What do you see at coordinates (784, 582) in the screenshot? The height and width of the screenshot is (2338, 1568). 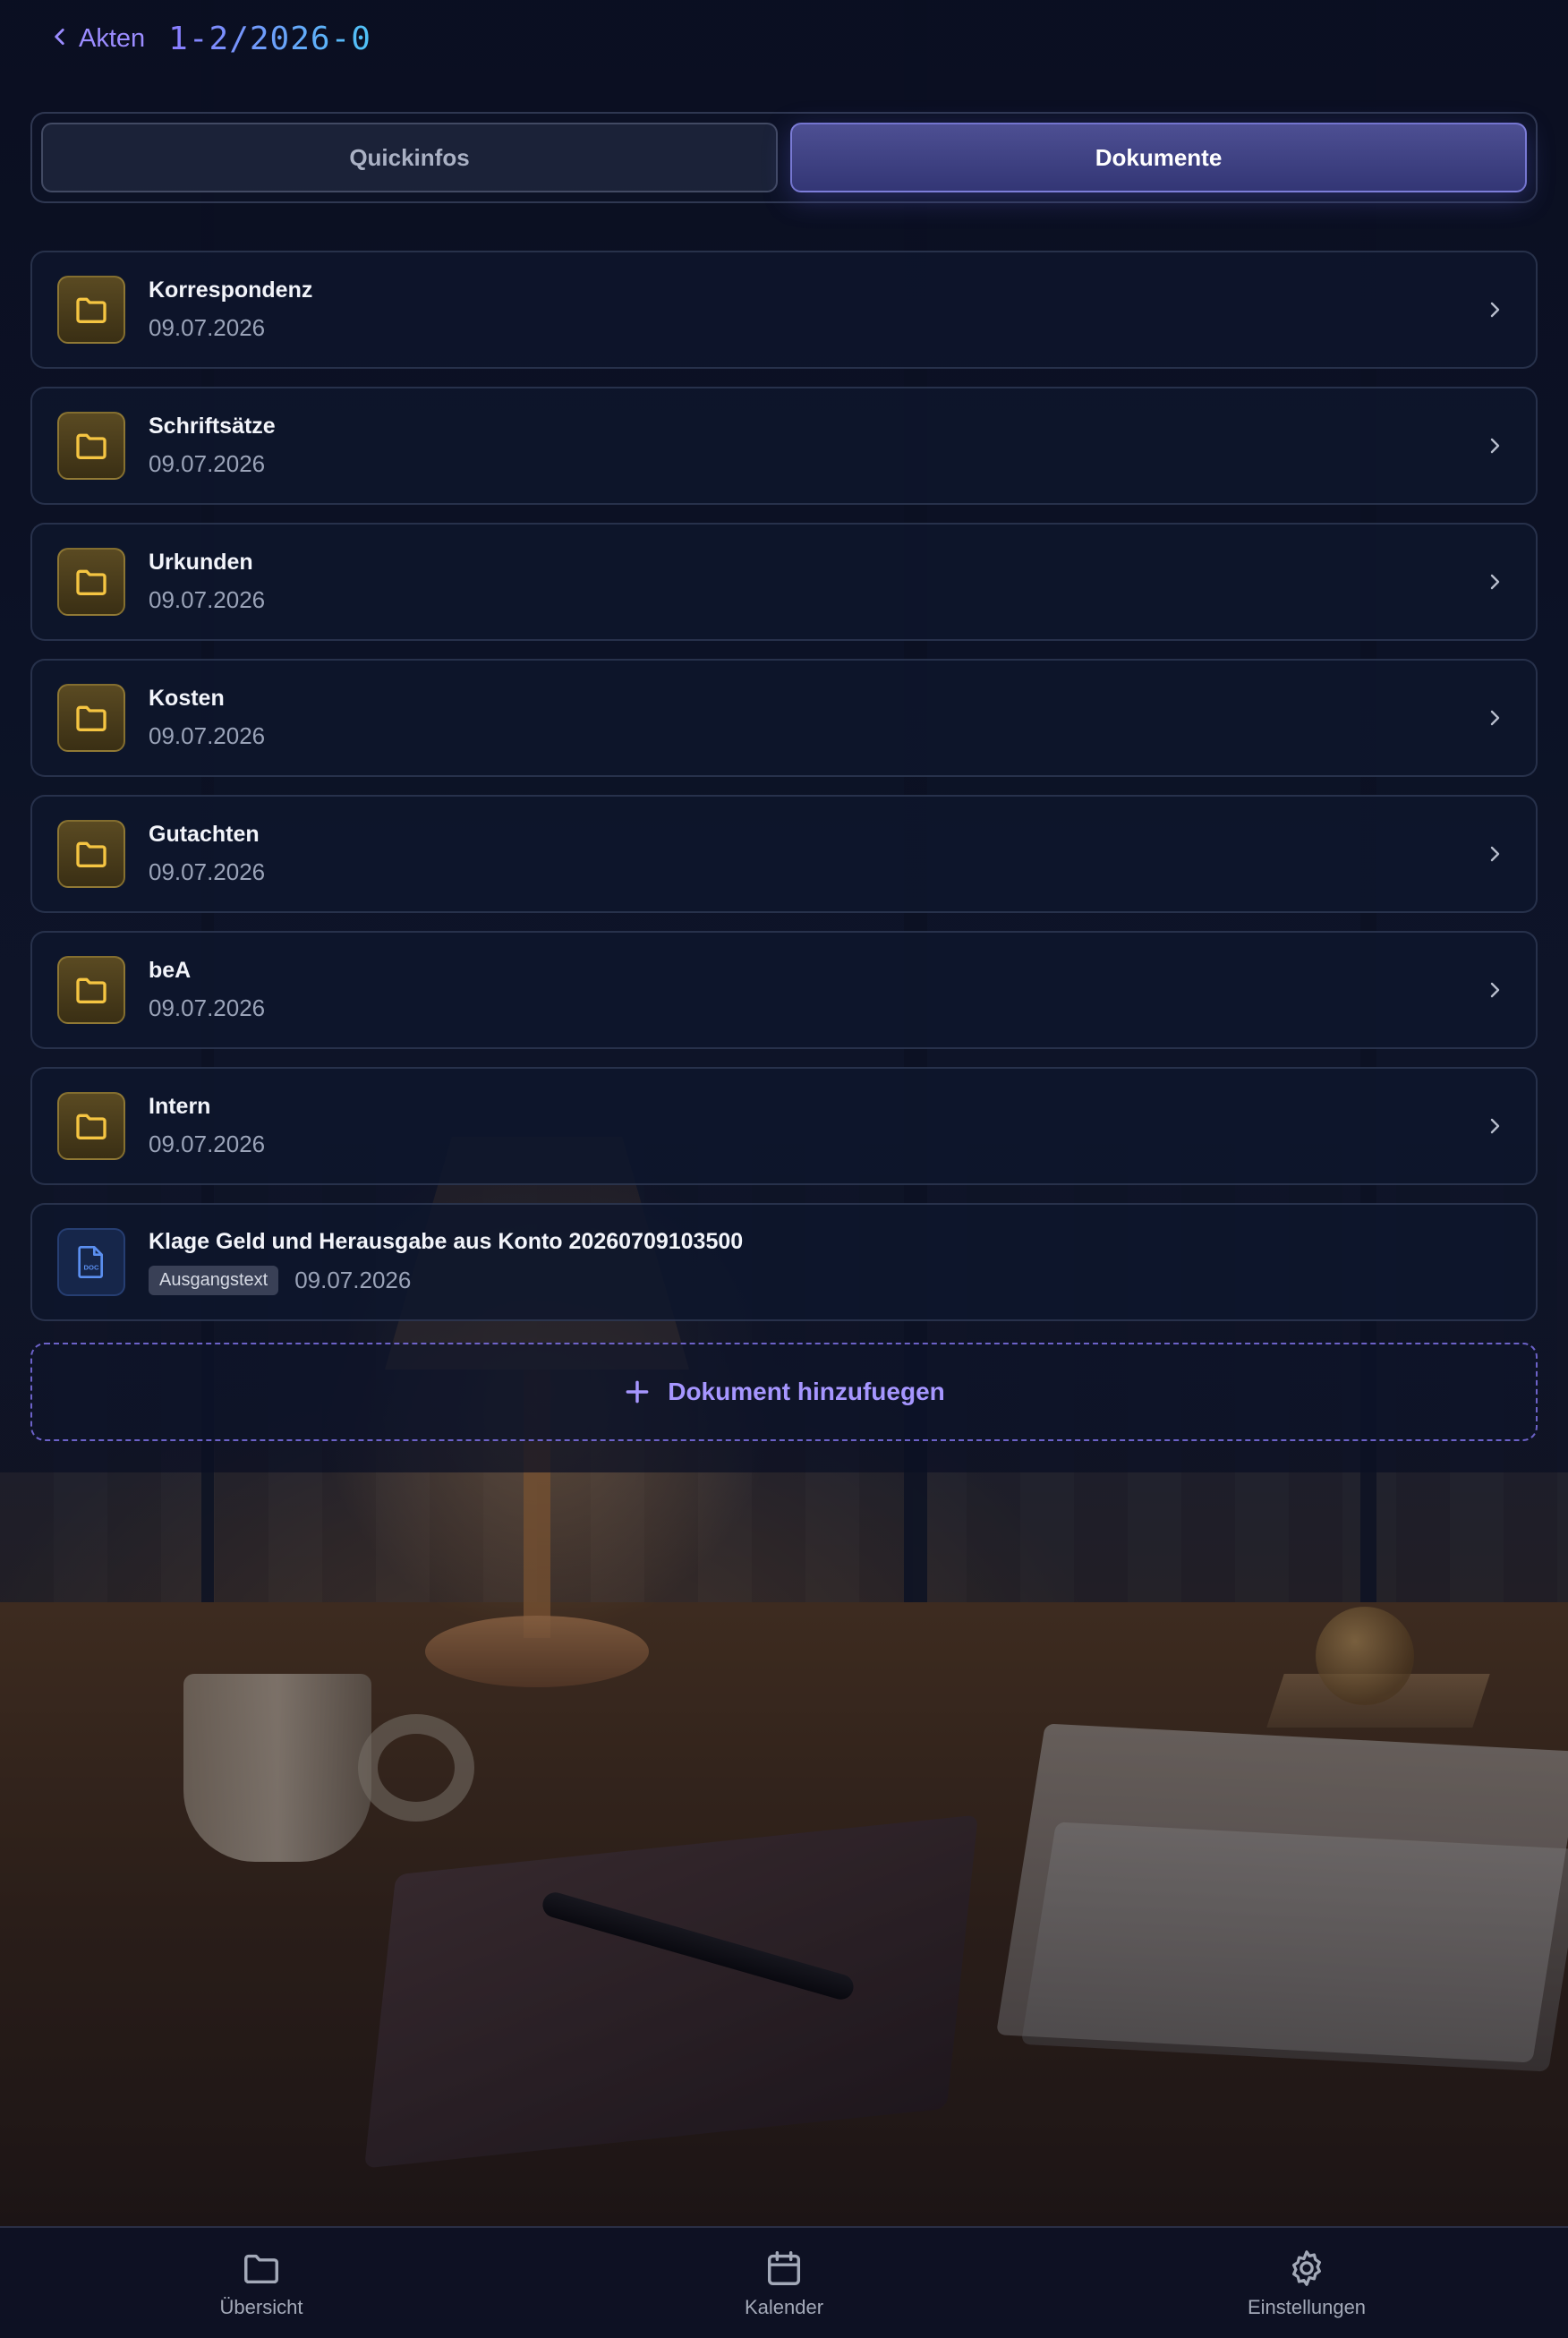 I see `folder-row-urkunden: Urkunden 09.07.2026` at bounding box center [784, 582].